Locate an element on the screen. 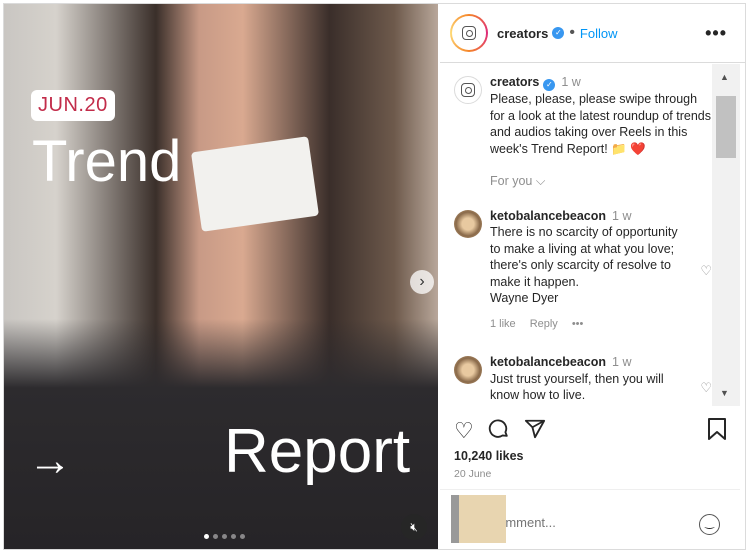 This screenshot has height=555, width=750. media-title-top: Trend is located at coordinates (107, 161).